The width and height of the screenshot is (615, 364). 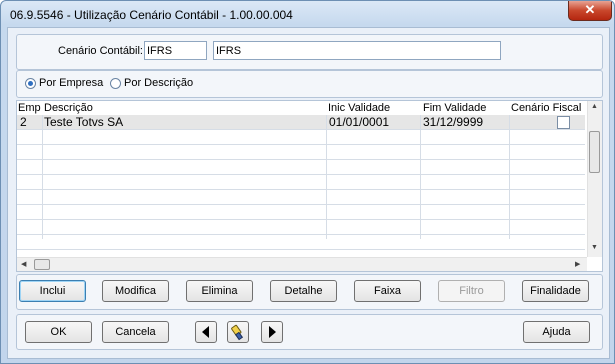 I want to click on order-panel: Por Empresa Por Descrição, so click(x=309, y=84).